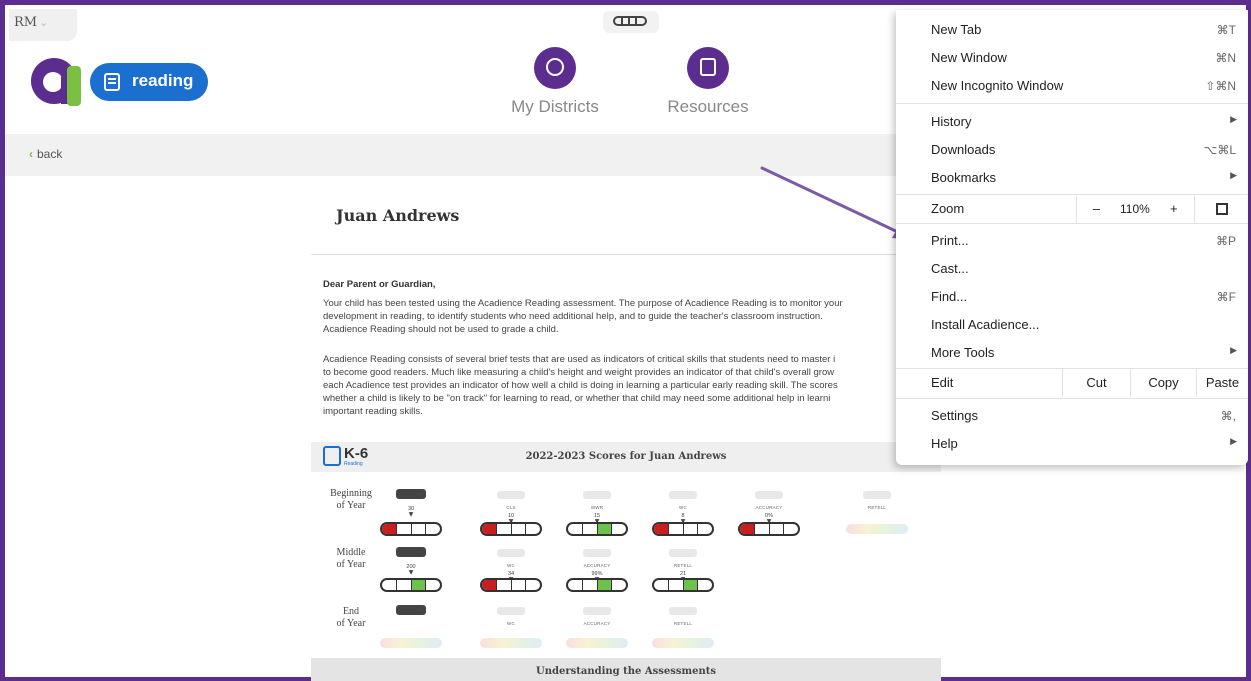 The image size is (1251, 681). Describe the element at coordinates (1174, 208) in the screenshot. I see `zoom-in-button: +` at that location.